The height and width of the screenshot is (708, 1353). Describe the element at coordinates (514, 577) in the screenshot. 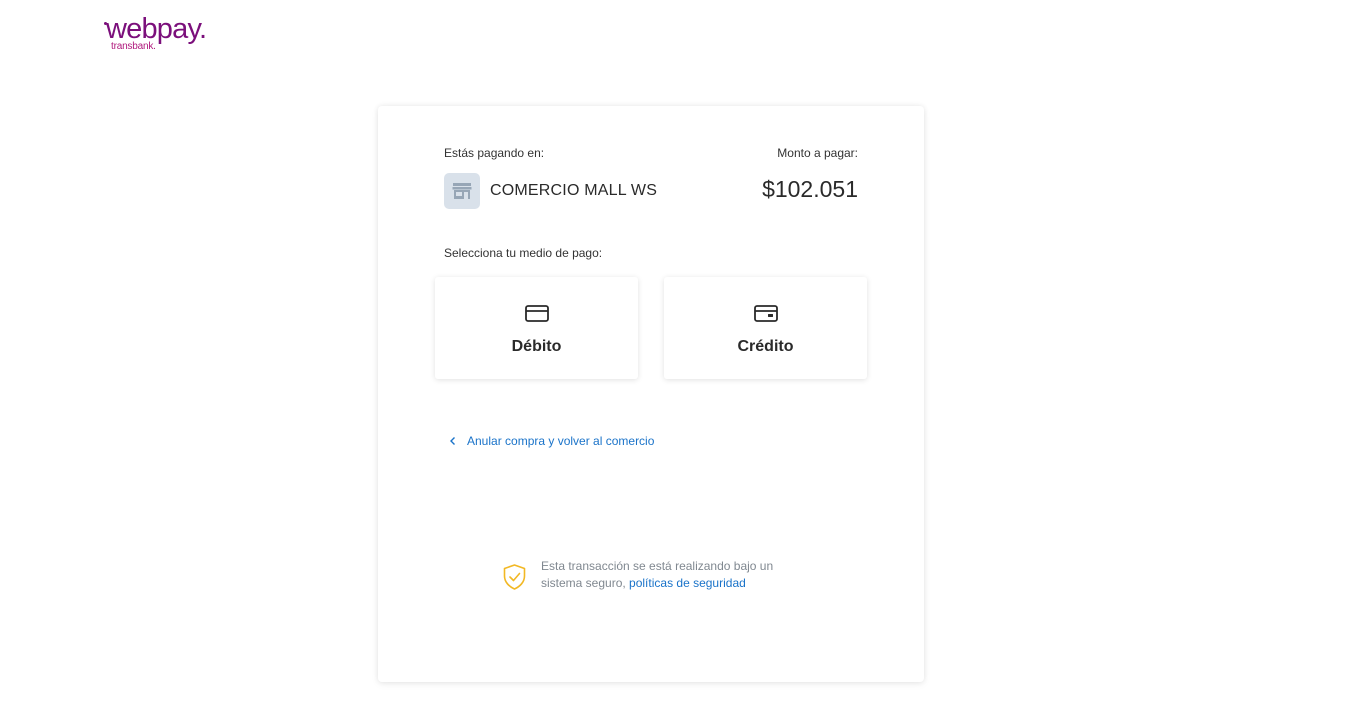

I see `shield-check-icon` at that location.